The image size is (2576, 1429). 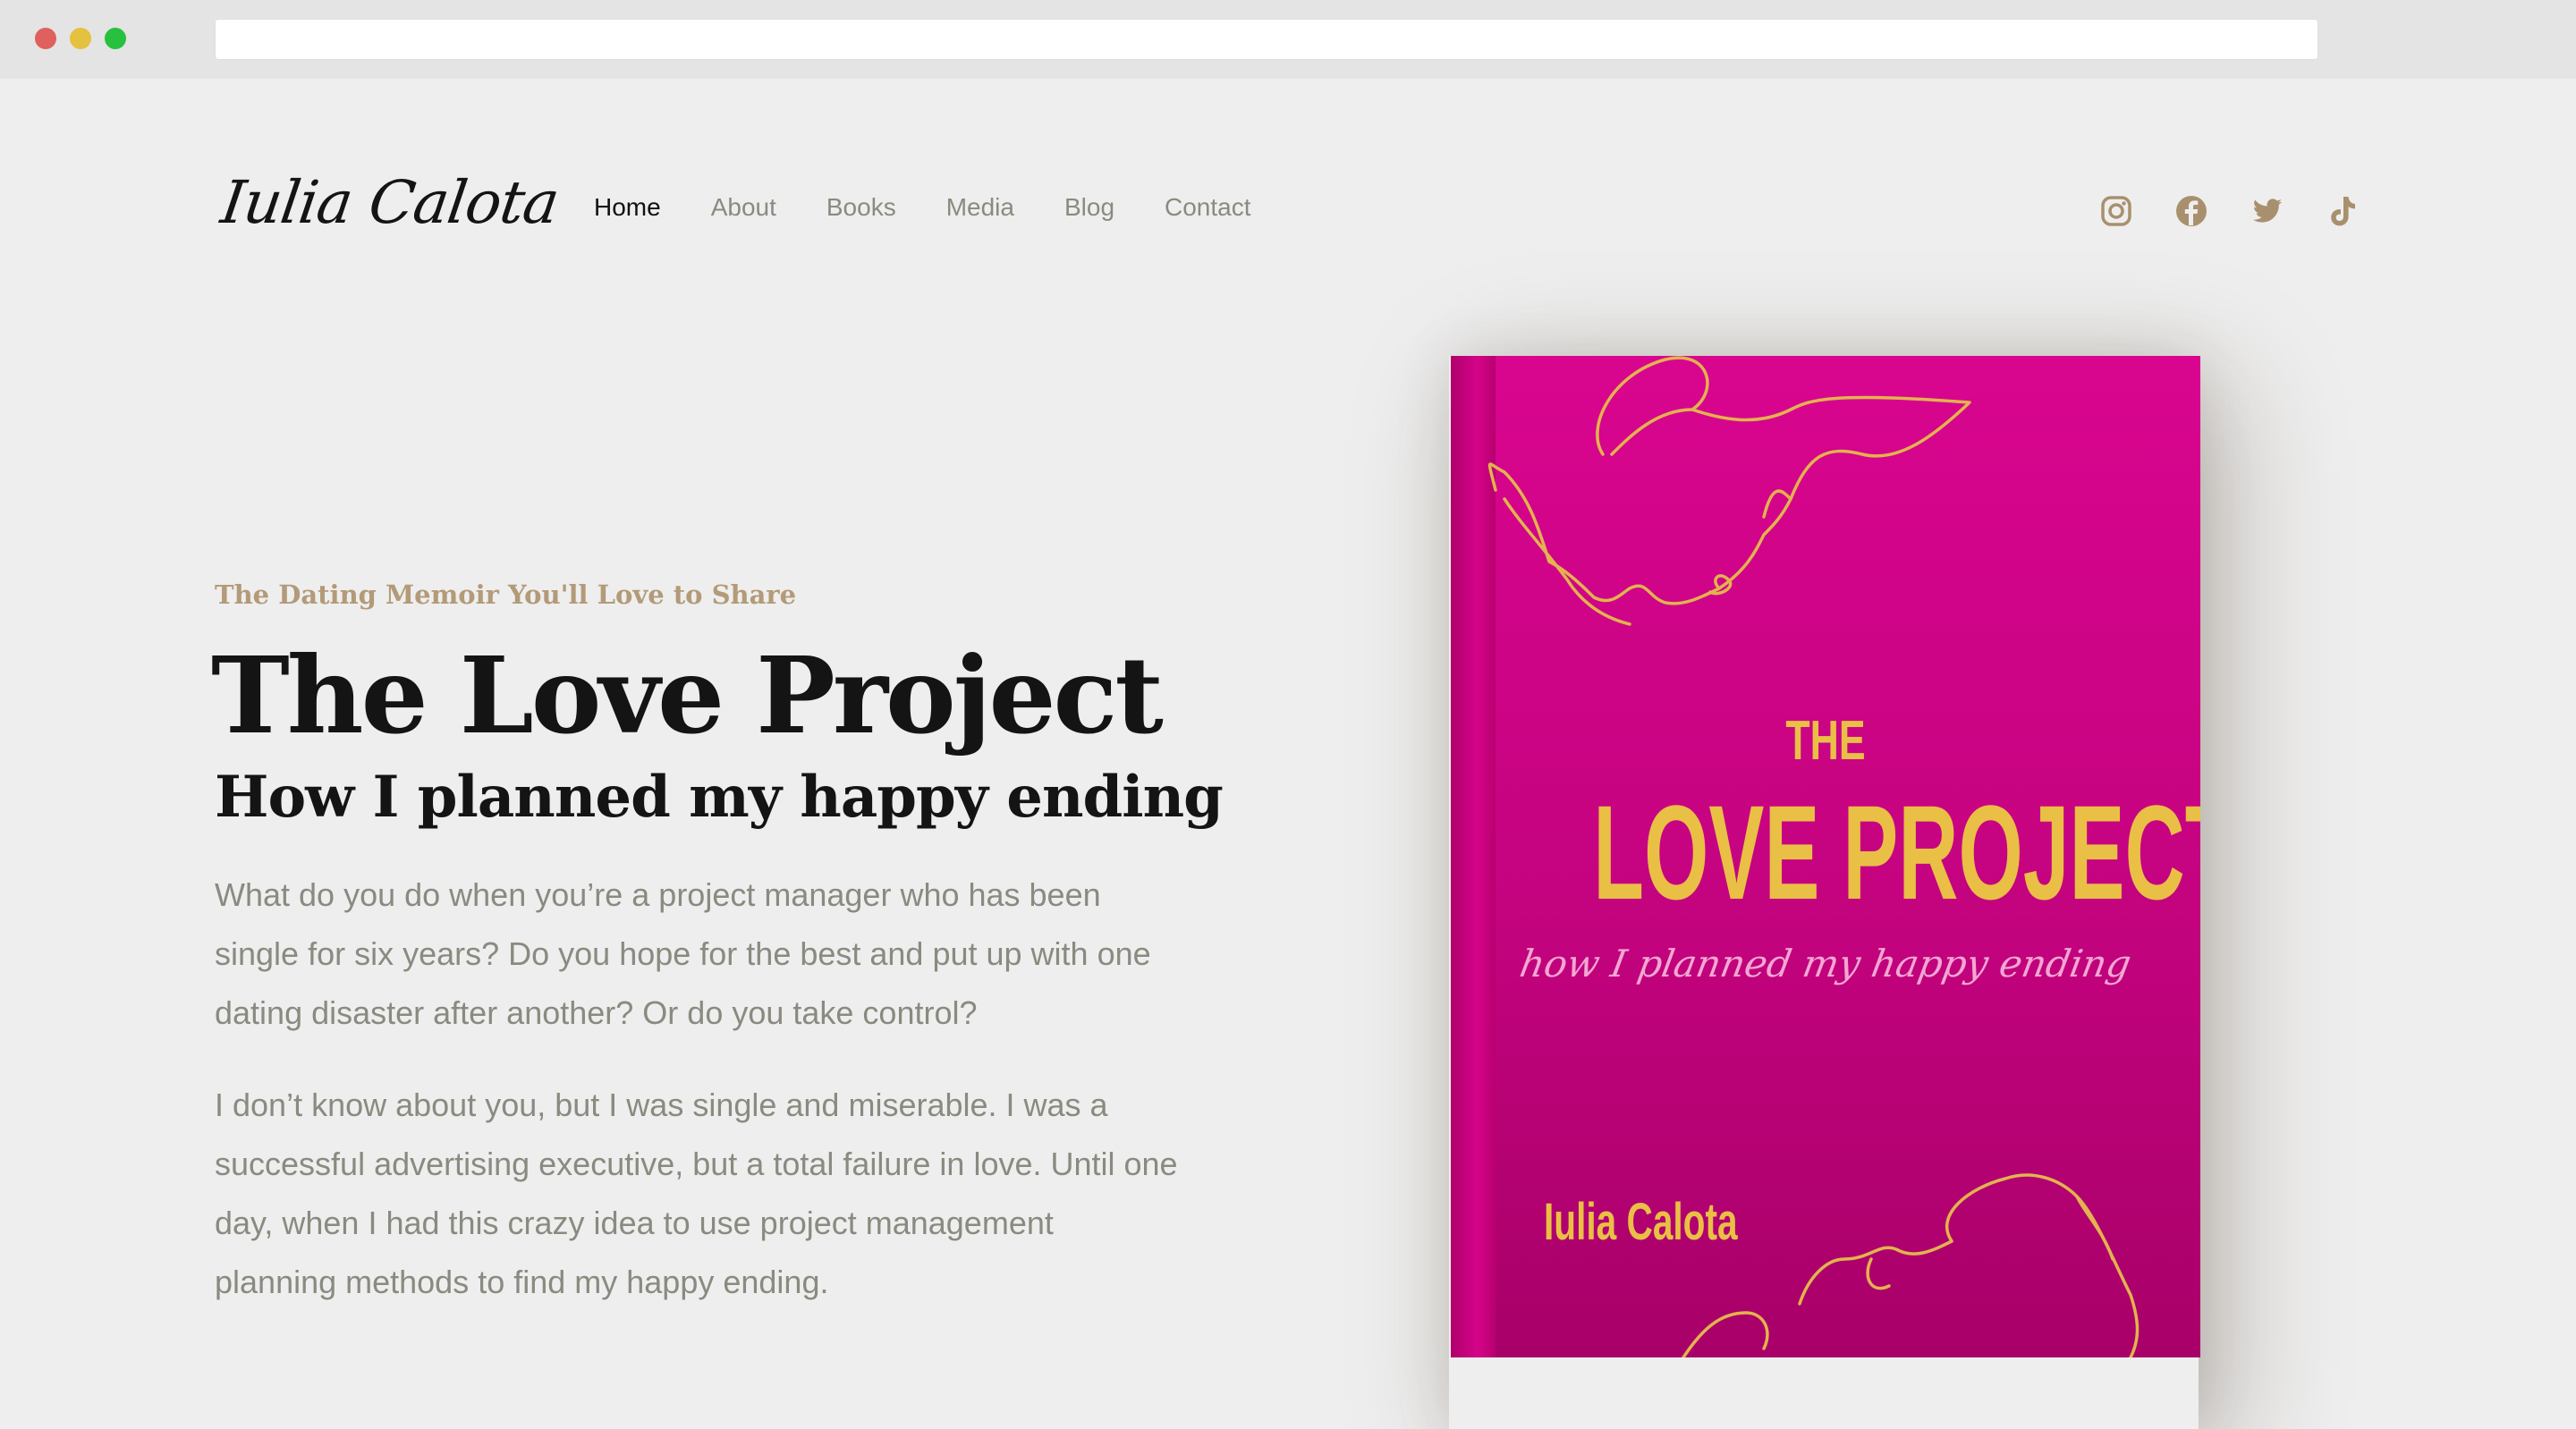 I want to click on twitter-icon, so click(x=2269, y=213).